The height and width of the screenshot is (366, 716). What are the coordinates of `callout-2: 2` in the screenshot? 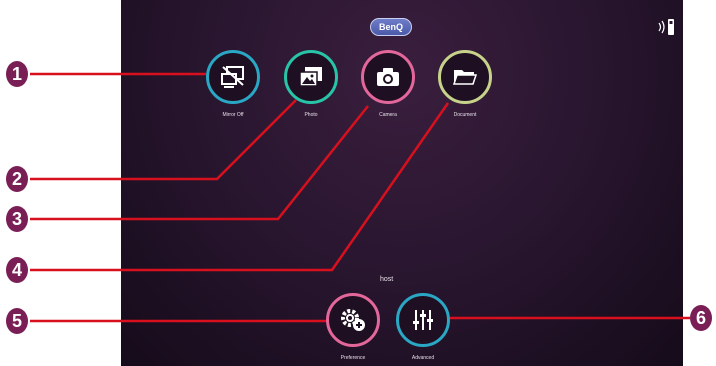 It's located at (17, 179).